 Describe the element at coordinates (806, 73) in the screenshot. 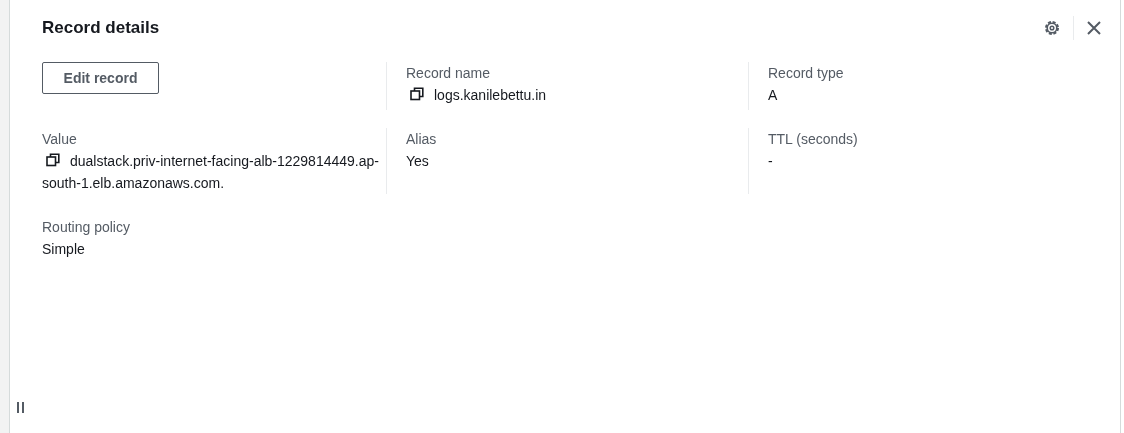

I see `field-label: Record type` at that location.